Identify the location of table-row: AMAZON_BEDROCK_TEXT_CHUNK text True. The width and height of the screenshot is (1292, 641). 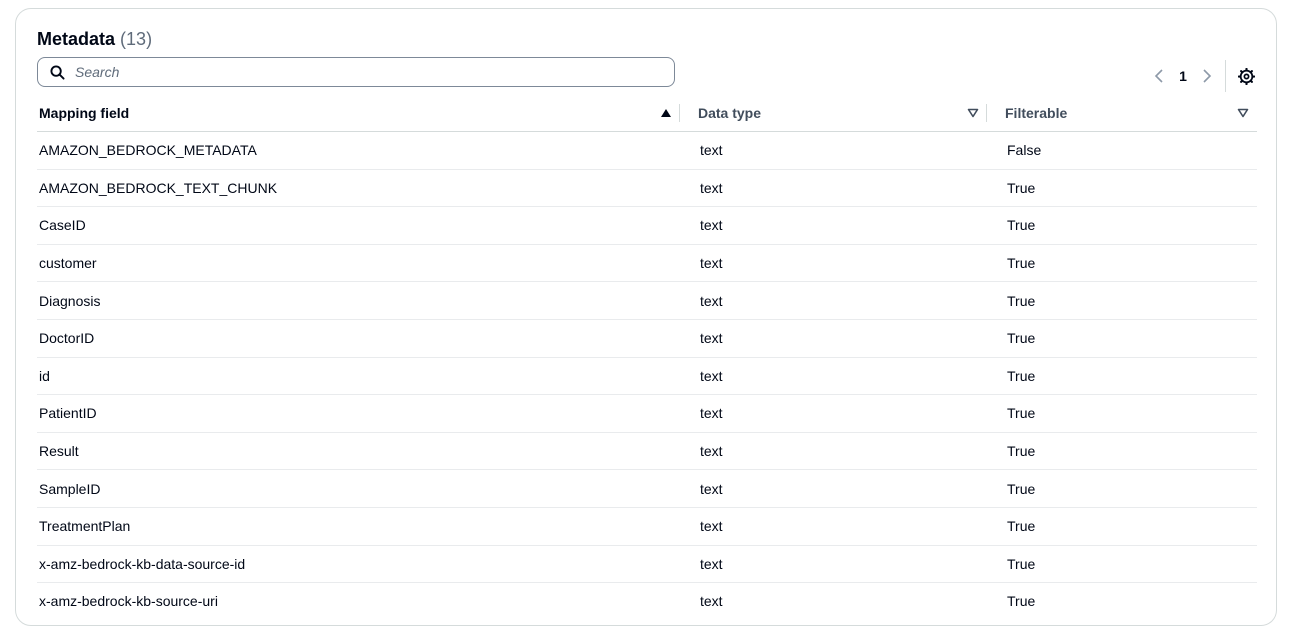
(647, 188).